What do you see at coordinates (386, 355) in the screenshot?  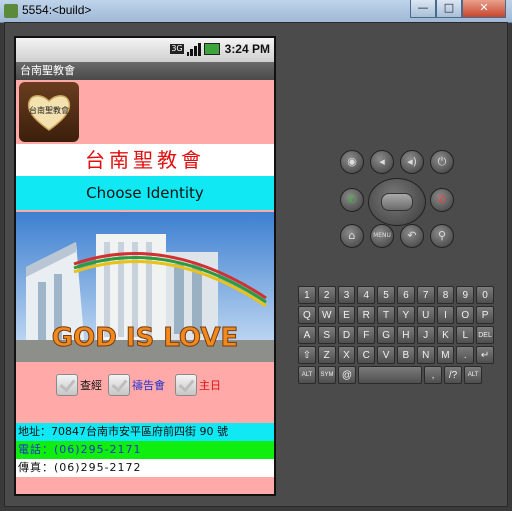 I see `key-v: V` at bounding box center [386, 355].